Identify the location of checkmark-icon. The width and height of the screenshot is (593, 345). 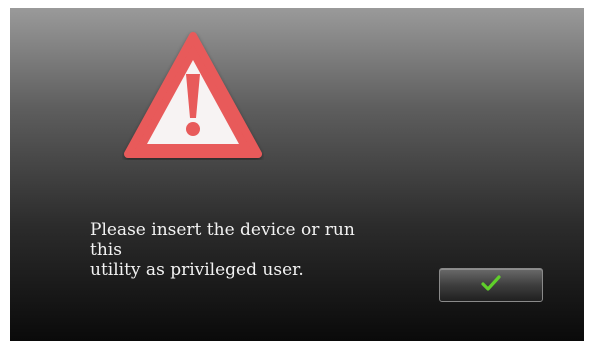
(491, 285).